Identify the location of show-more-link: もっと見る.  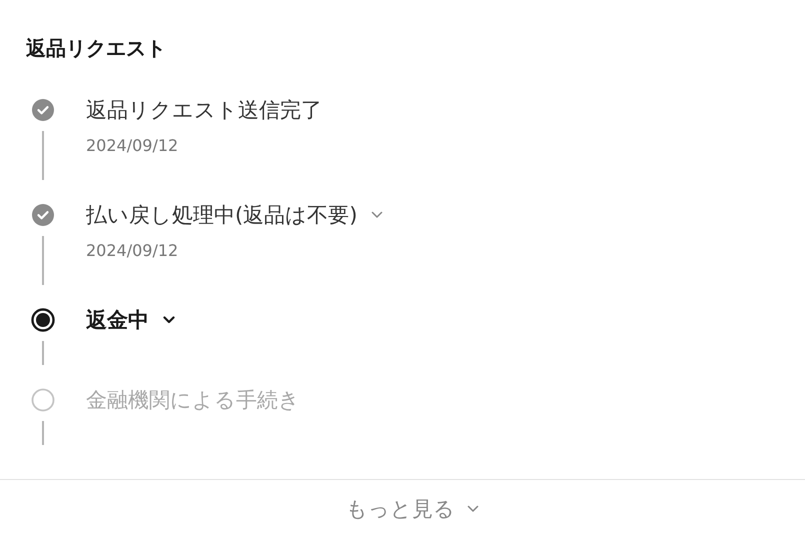
(412, 509).